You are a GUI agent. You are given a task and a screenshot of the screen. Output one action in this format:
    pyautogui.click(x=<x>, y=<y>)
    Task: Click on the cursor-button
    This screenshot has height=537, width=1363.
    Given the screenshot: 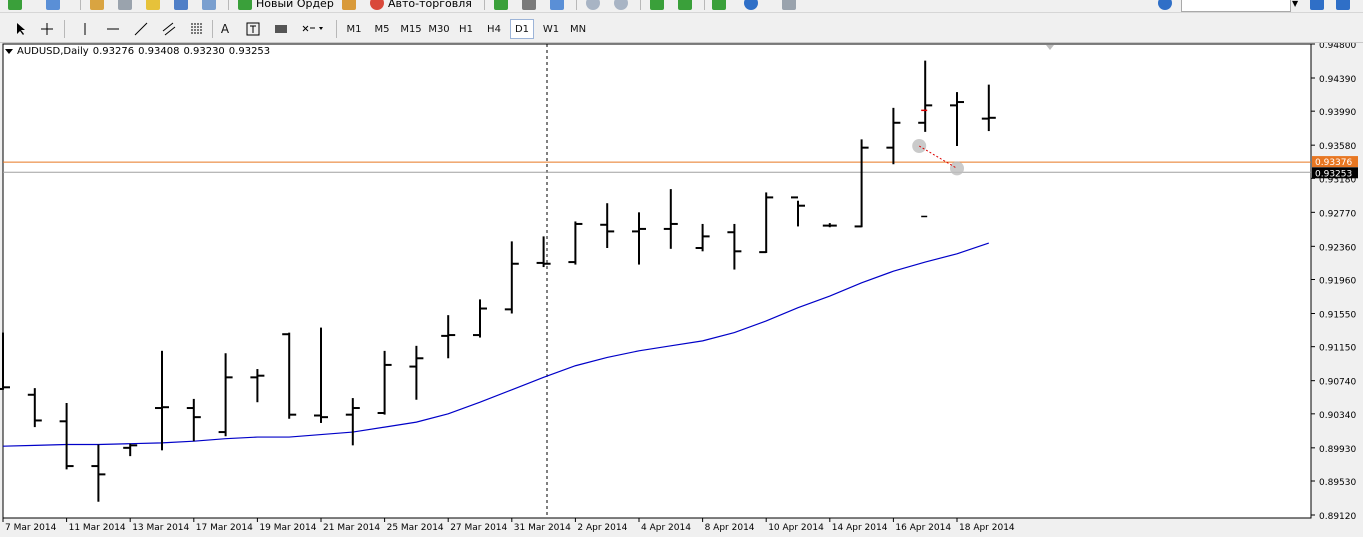 What is the action you would take?
    pyautogui.click(x=21, y=29)
    